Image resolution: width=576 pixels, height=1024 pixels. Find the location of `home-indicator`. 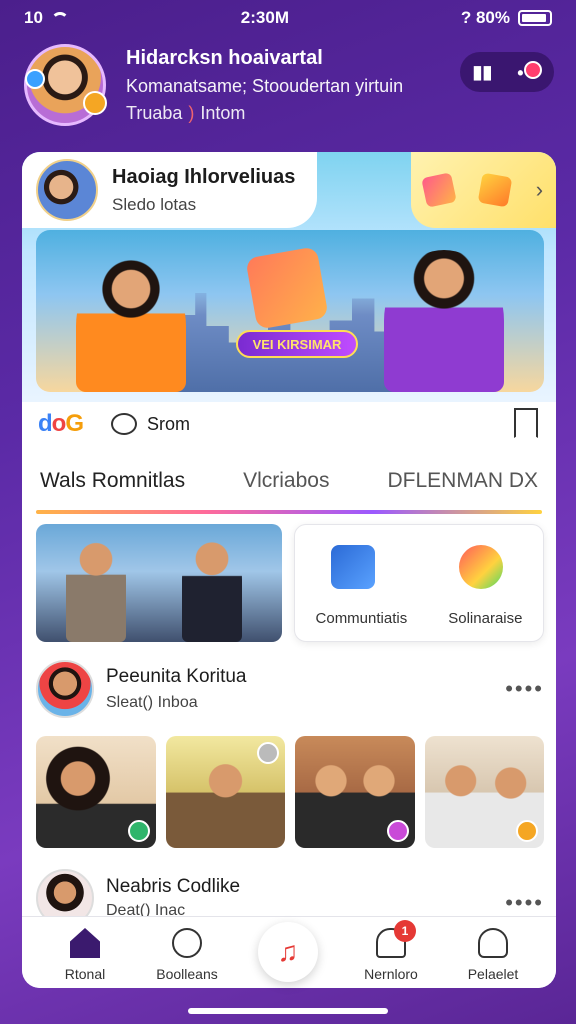

home-indicator is located at coordinates (288, 1011).